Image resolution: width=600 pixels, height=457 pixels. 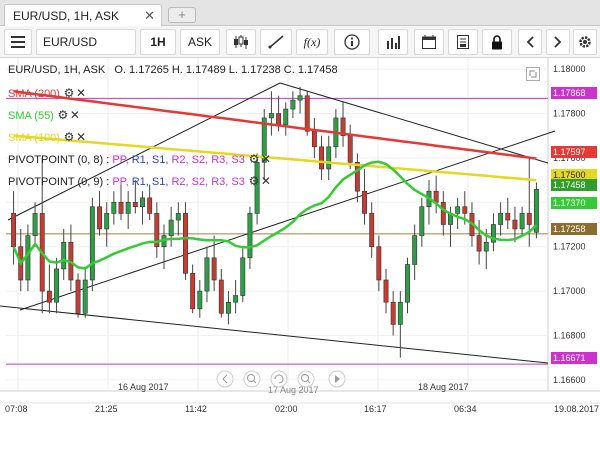 I want to click on candles-type-icon, so click(x=241, y=42).